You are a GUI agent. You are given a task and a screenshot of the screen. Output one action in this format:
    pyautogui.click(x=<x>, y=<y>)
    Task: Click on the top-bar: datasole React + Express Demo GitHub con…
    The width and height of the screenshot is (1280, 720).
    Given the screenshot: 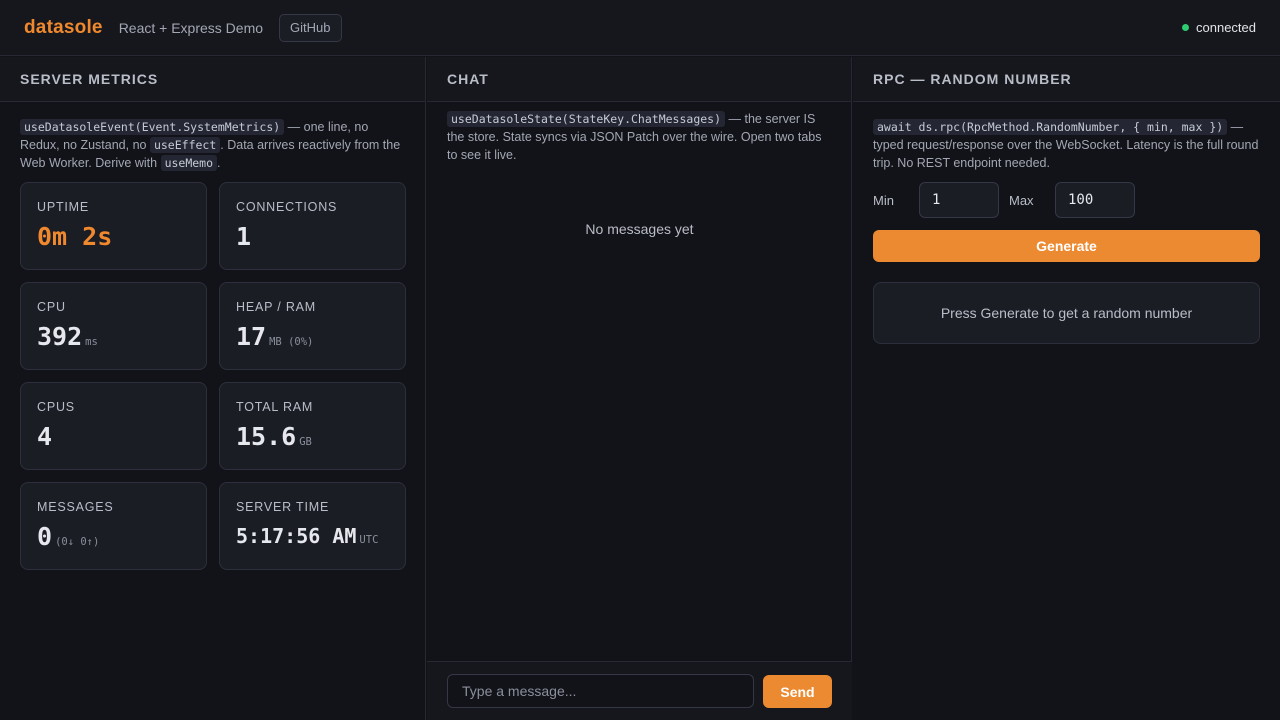 What is the action you would take?
    pyautogui.click(x=640, y=28)
    